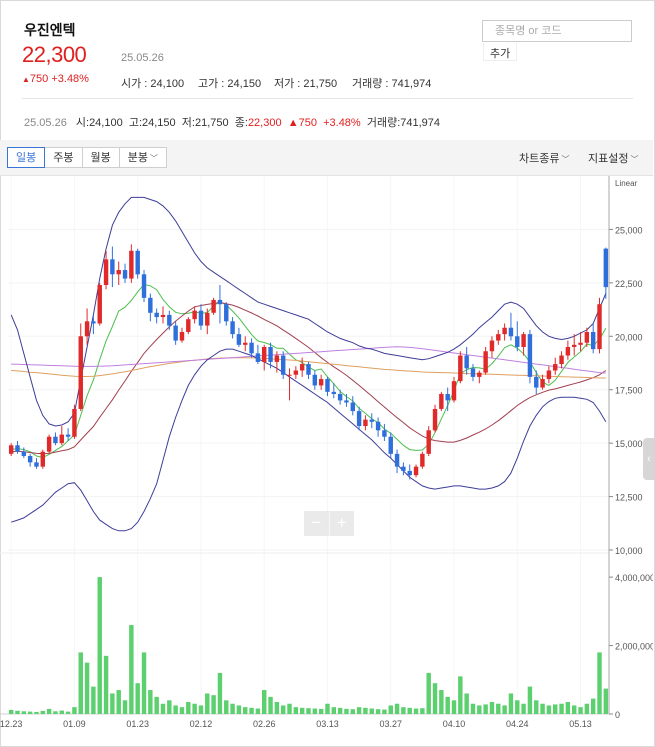 Image resolution: width=655 pixels, height=747 pixels. I want to click on price-tick-label: 15,000, so click(629, 444).